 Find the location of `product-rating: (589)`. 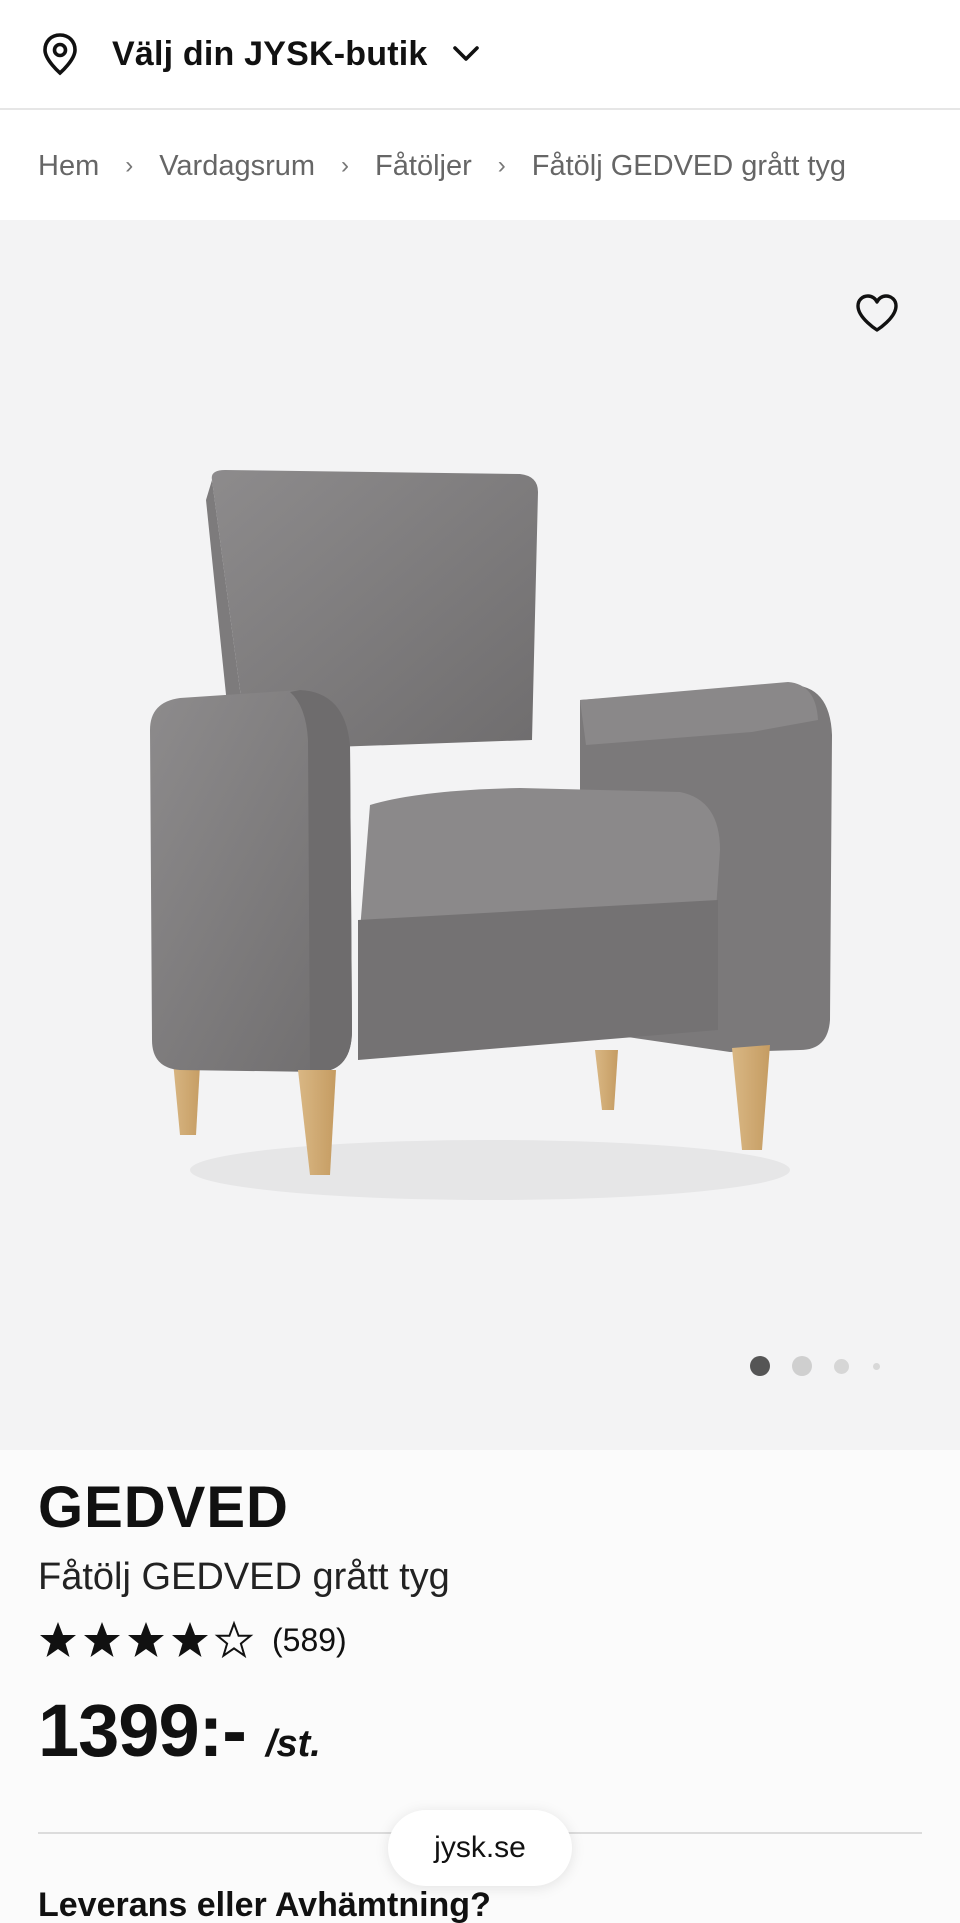

product-rating: (589) is located at coordinates (192, 1640).